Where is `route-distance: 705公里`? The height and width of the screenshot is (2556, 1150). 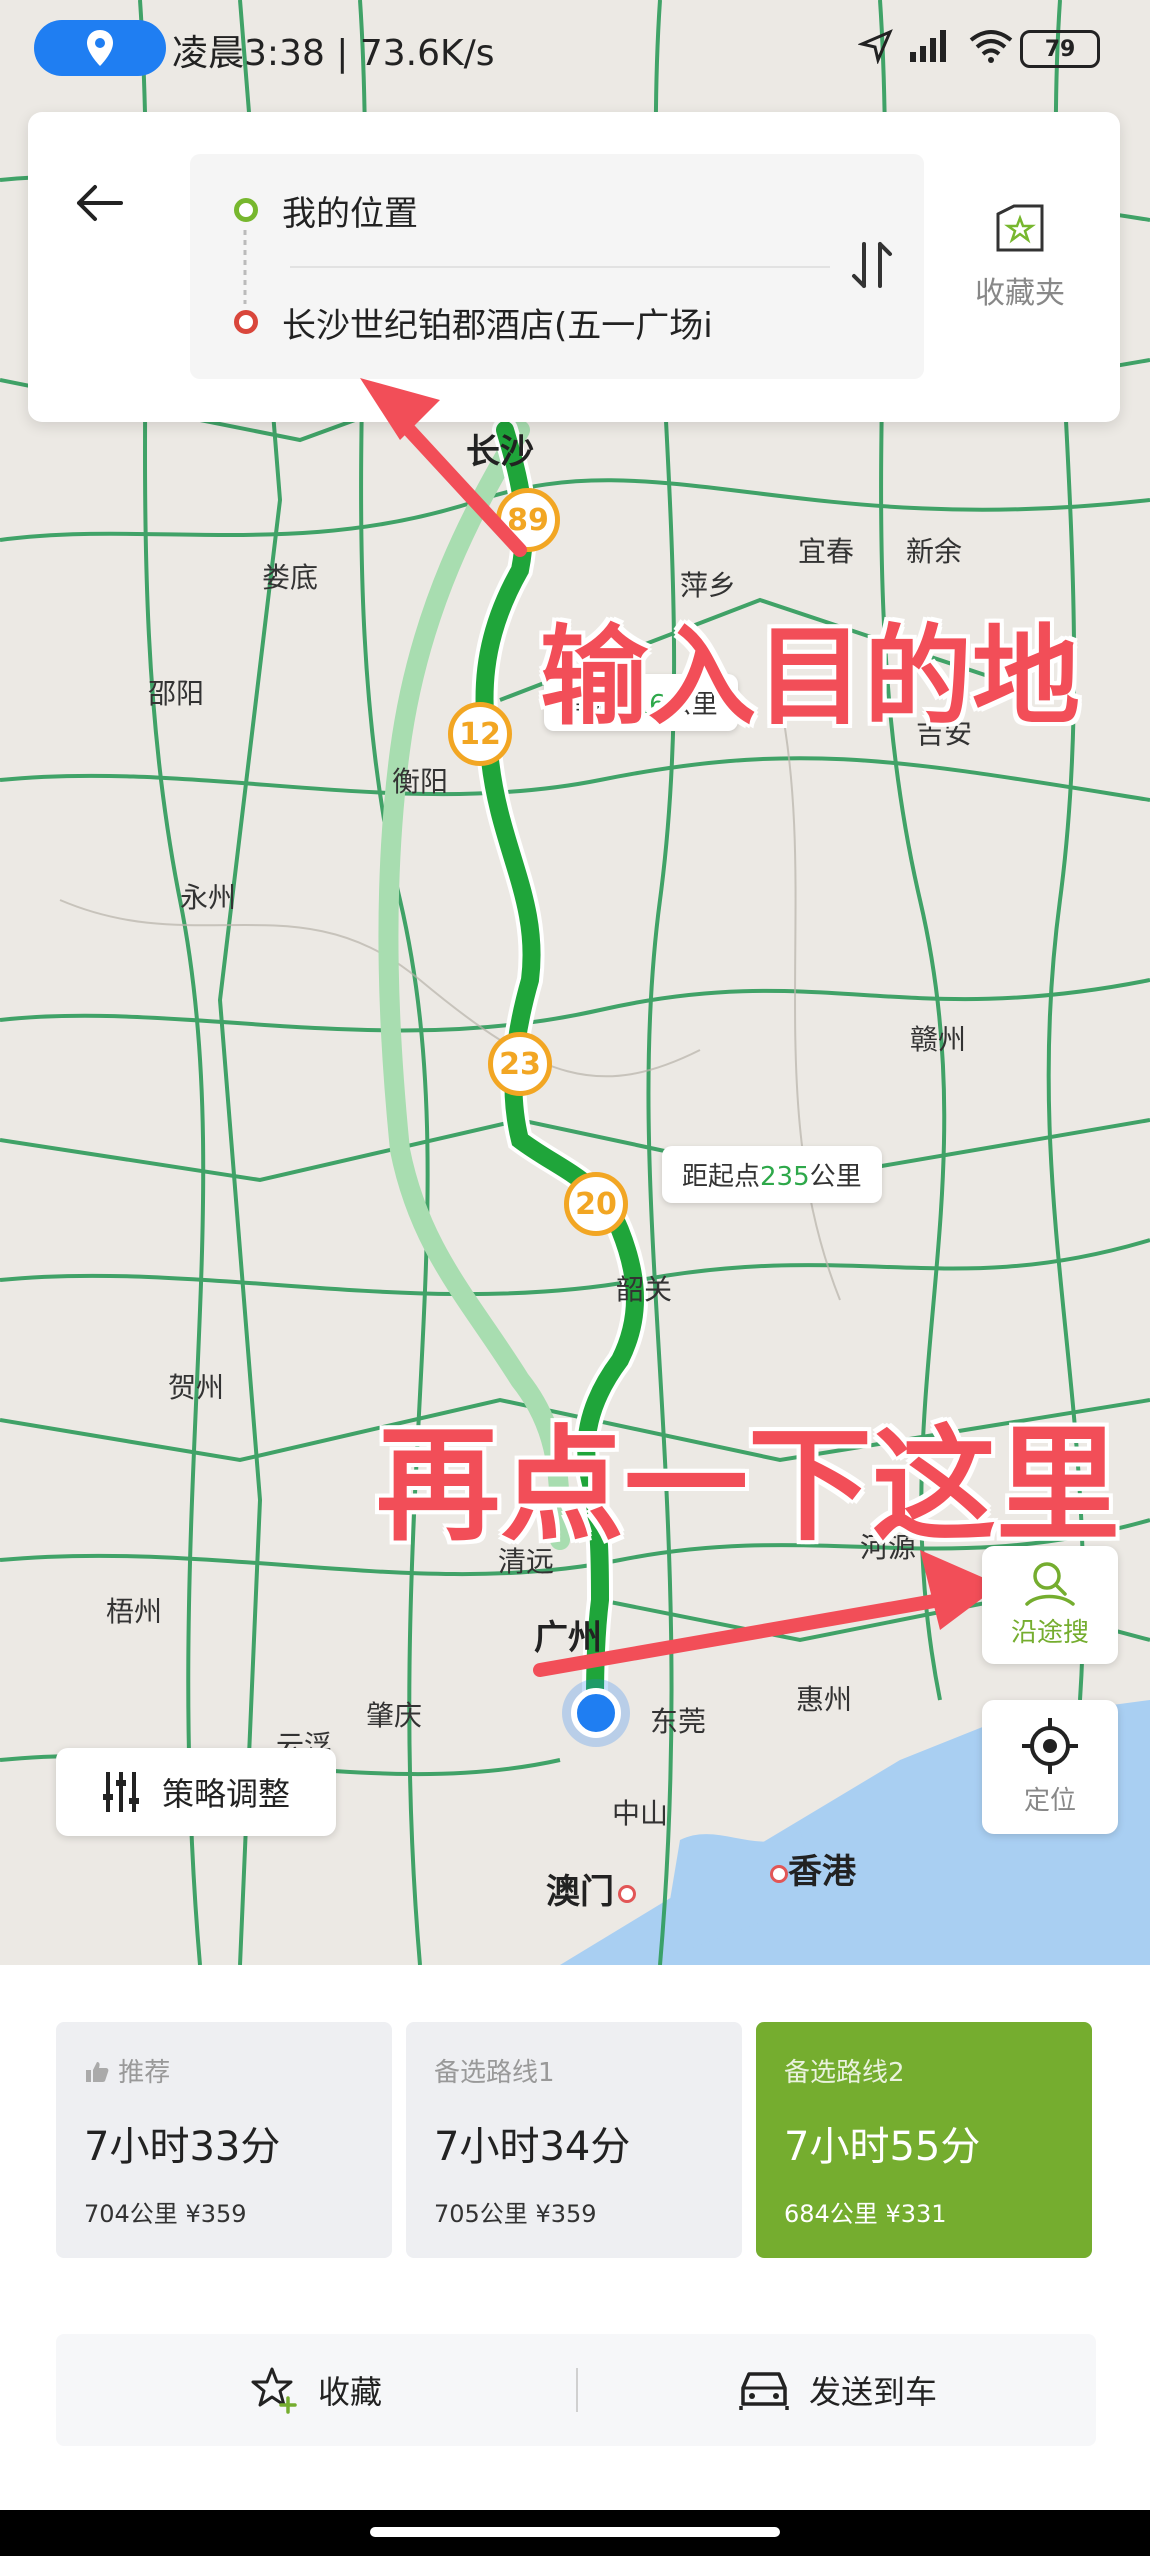
route-distance: 705公里 is located at coordinates (481, 2214).